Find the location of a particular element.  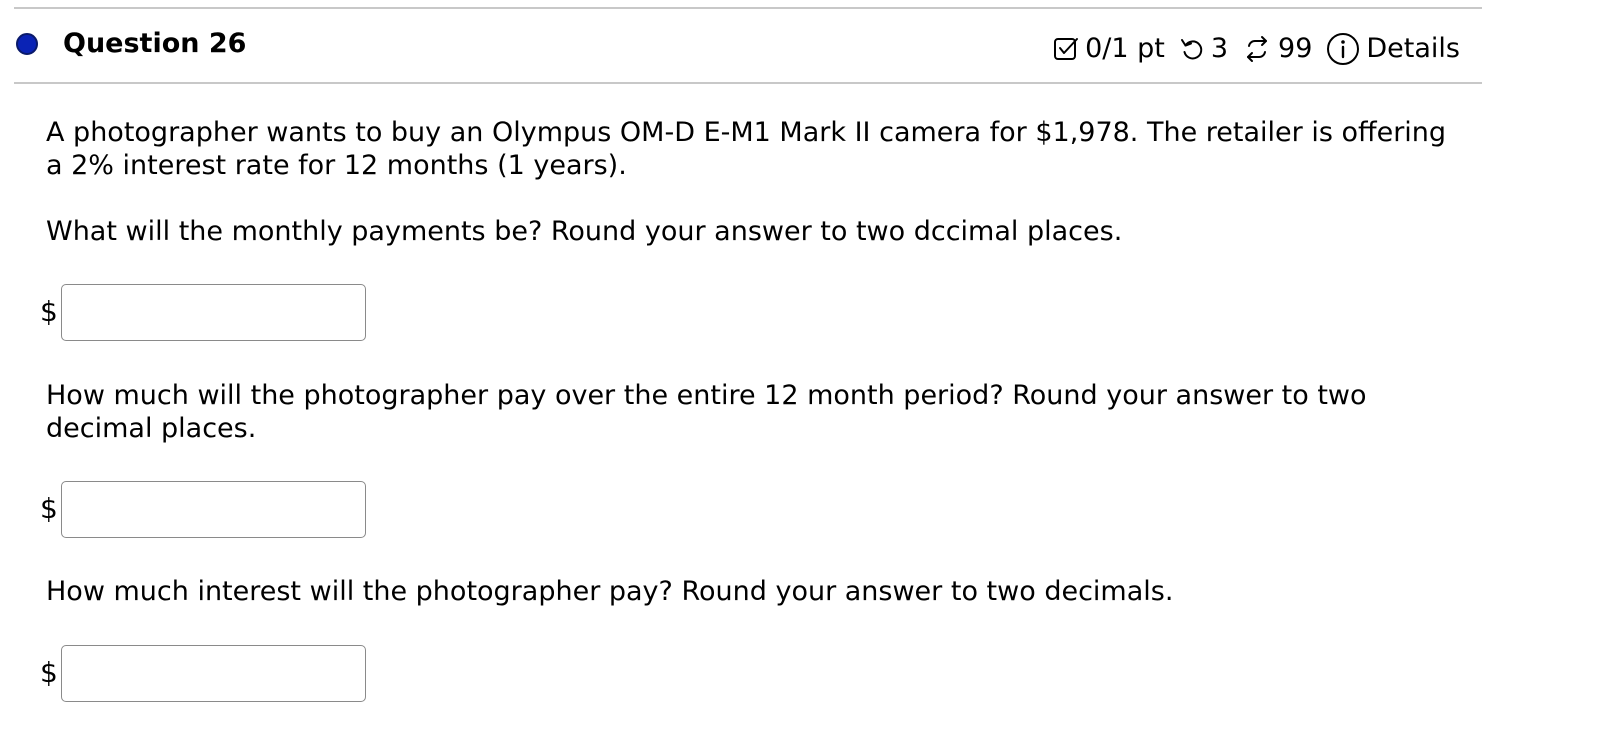

checkbox-icon is located at coordinates (1066, 49).